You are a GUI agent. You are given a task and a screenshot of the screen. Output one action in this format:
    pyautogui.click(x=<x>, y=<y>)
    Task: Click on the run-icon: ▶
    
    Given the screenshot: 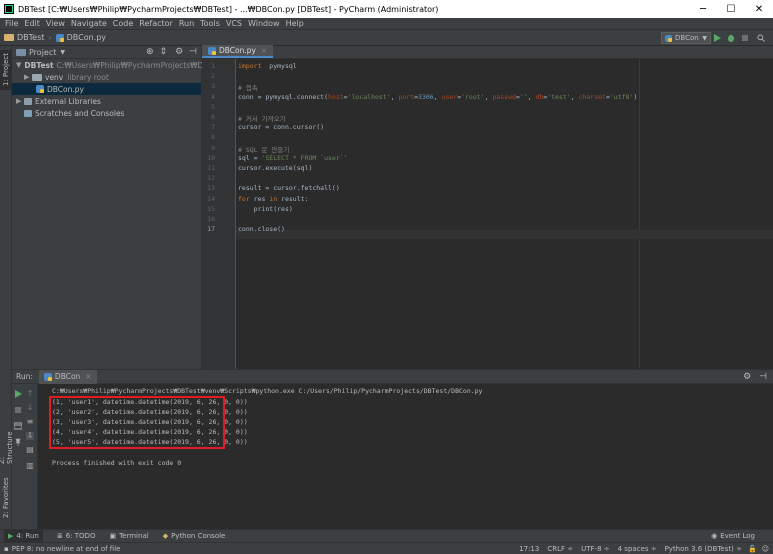 What is the action you would take?
    pyautogui.click(x=11, y=536)
    